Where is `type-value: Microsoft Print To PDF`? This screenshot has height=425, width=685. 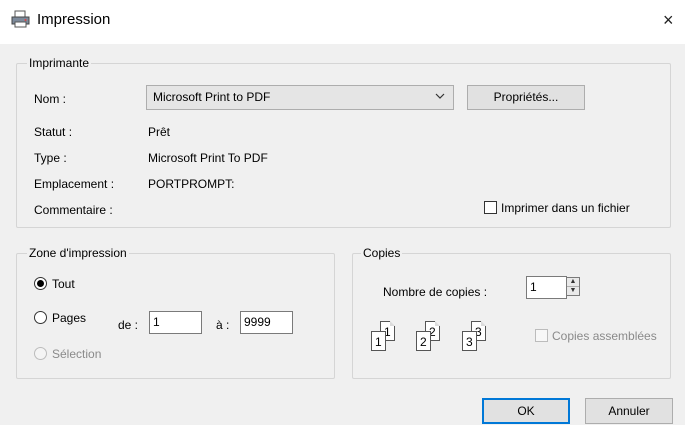 type-value: Microsoft Print To PDF is located at coordinates (208, 158).